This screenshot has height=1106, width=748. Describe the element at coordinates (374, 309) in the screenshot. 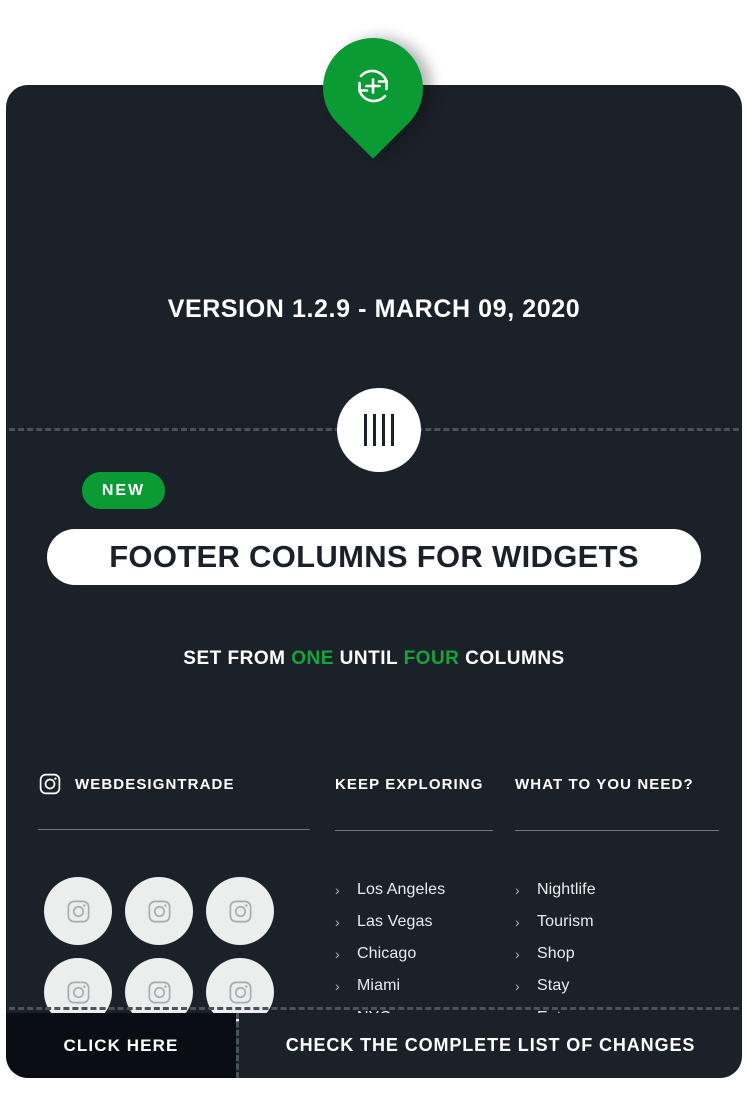

I see `version-line: VERSION 1.2.9 - MARCH 09, 2020` at that location.